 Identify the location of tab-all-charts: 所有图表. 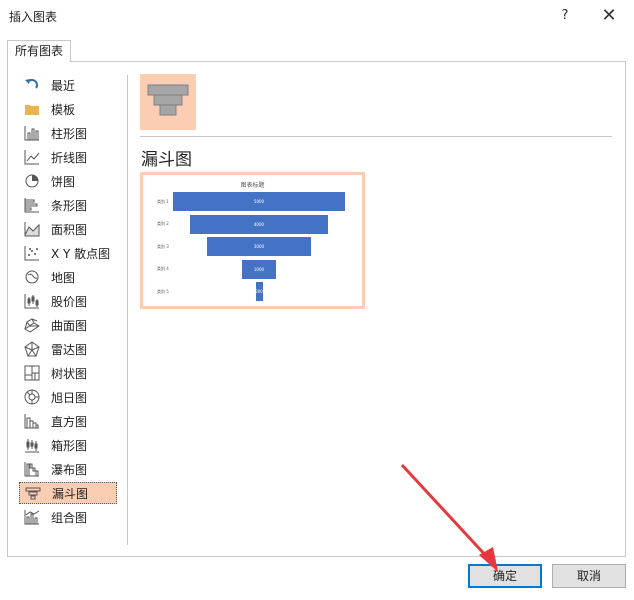
(39, 51).